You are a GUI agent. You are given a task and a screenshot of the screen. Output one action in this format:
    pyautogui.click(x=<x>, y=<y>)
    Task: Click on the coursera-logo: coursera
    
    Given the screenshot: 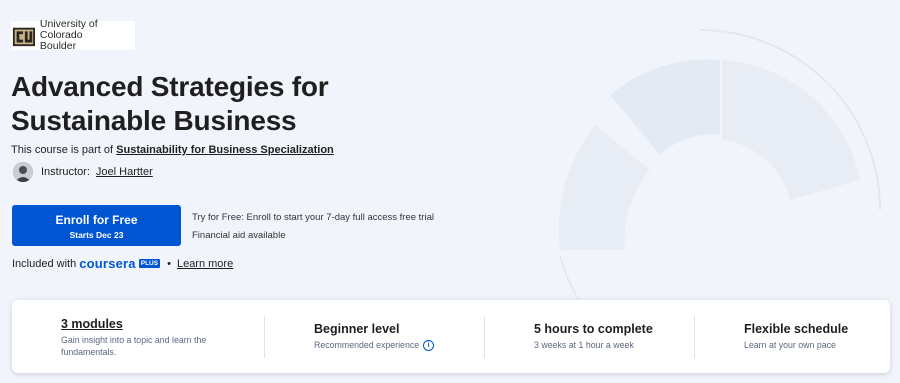 What is the action you would take?
    pyautogui.click(x=107, y=263)
    